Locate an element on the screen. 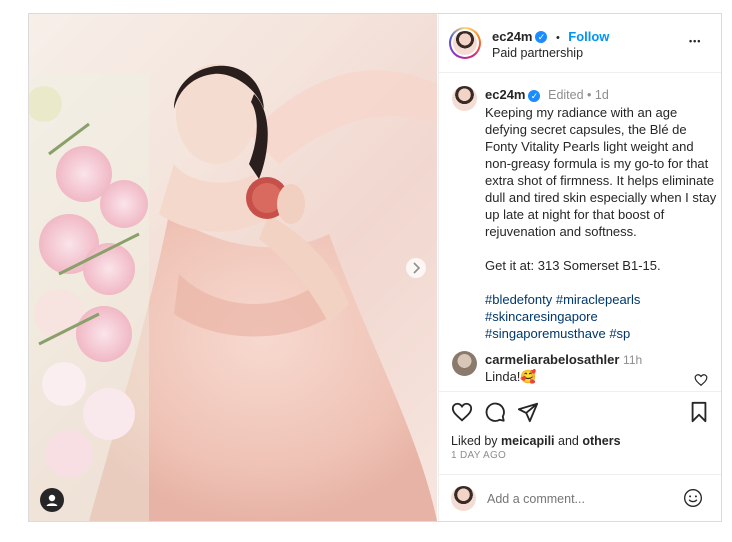 The image size is (732, 542). liked-by-others: others is located at coordinates (601, 441).